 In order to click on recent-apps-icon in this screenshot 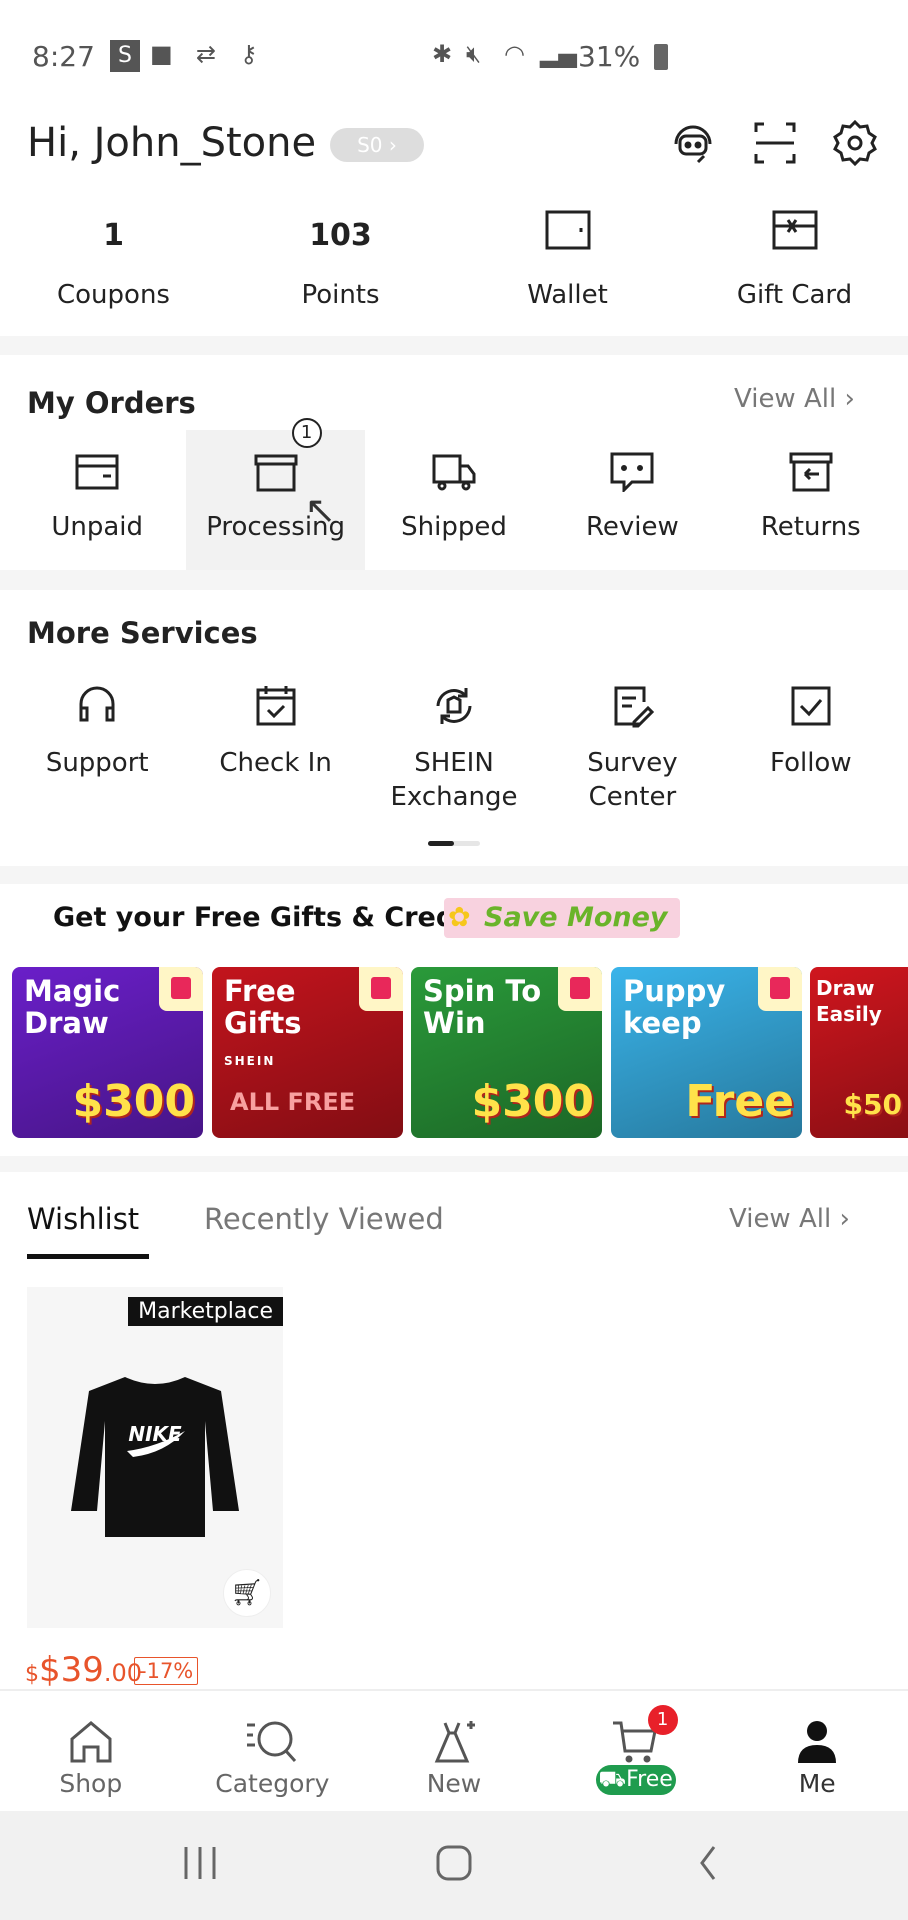, I will do `click(200, 1863)`.